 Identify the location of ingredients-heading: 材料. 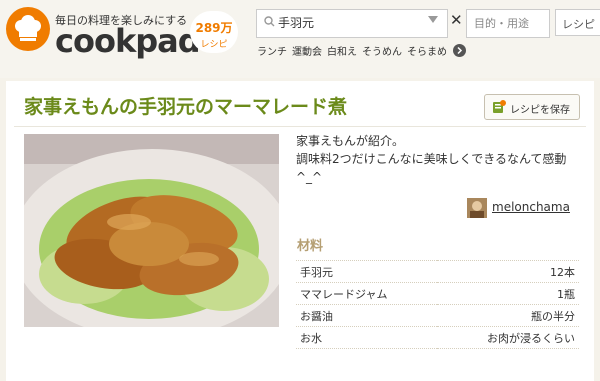
(310, 246).